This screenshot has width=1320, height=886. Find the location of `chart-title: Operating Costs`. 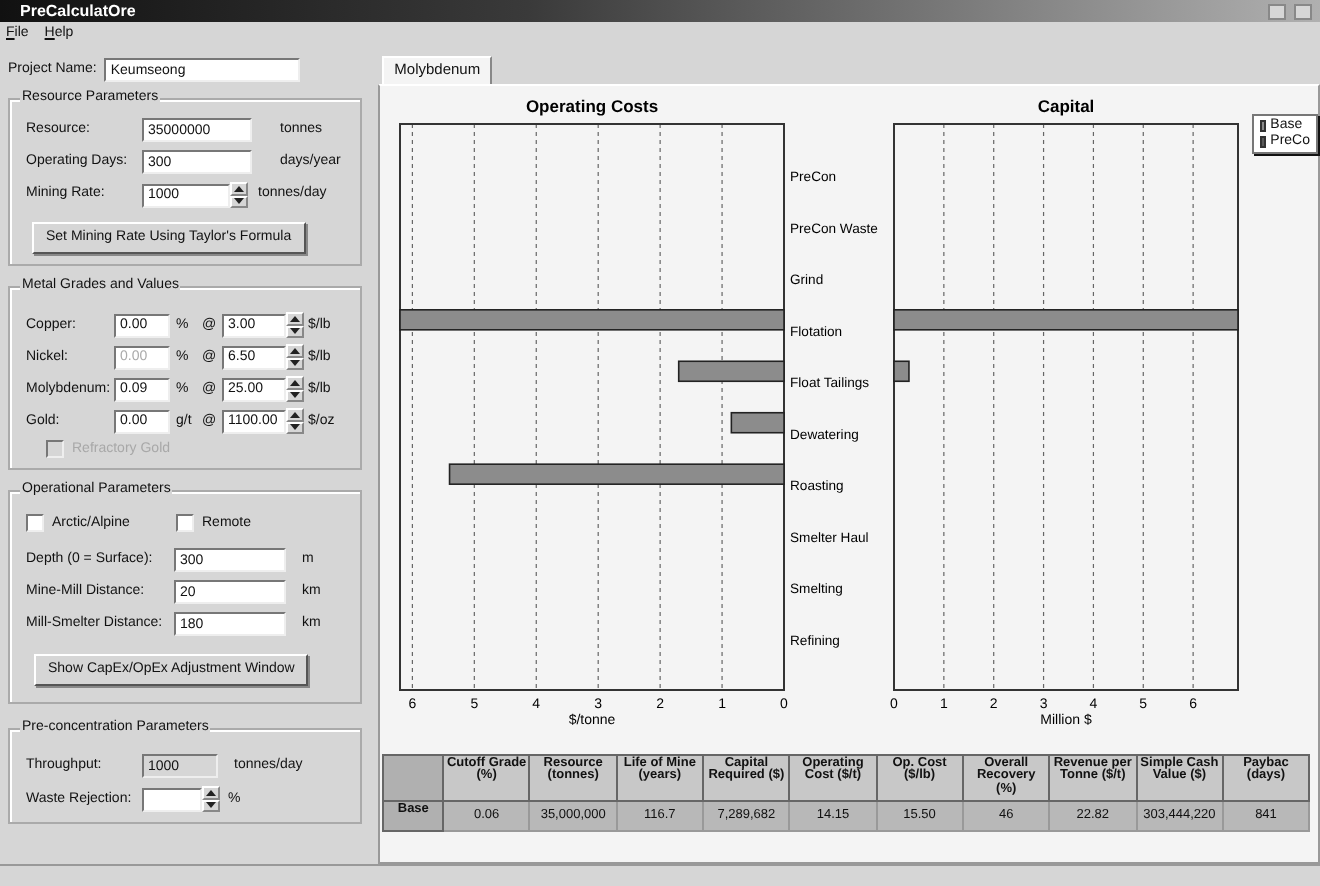

chart-title: Operating Costs is located at coordinates (592, 105).